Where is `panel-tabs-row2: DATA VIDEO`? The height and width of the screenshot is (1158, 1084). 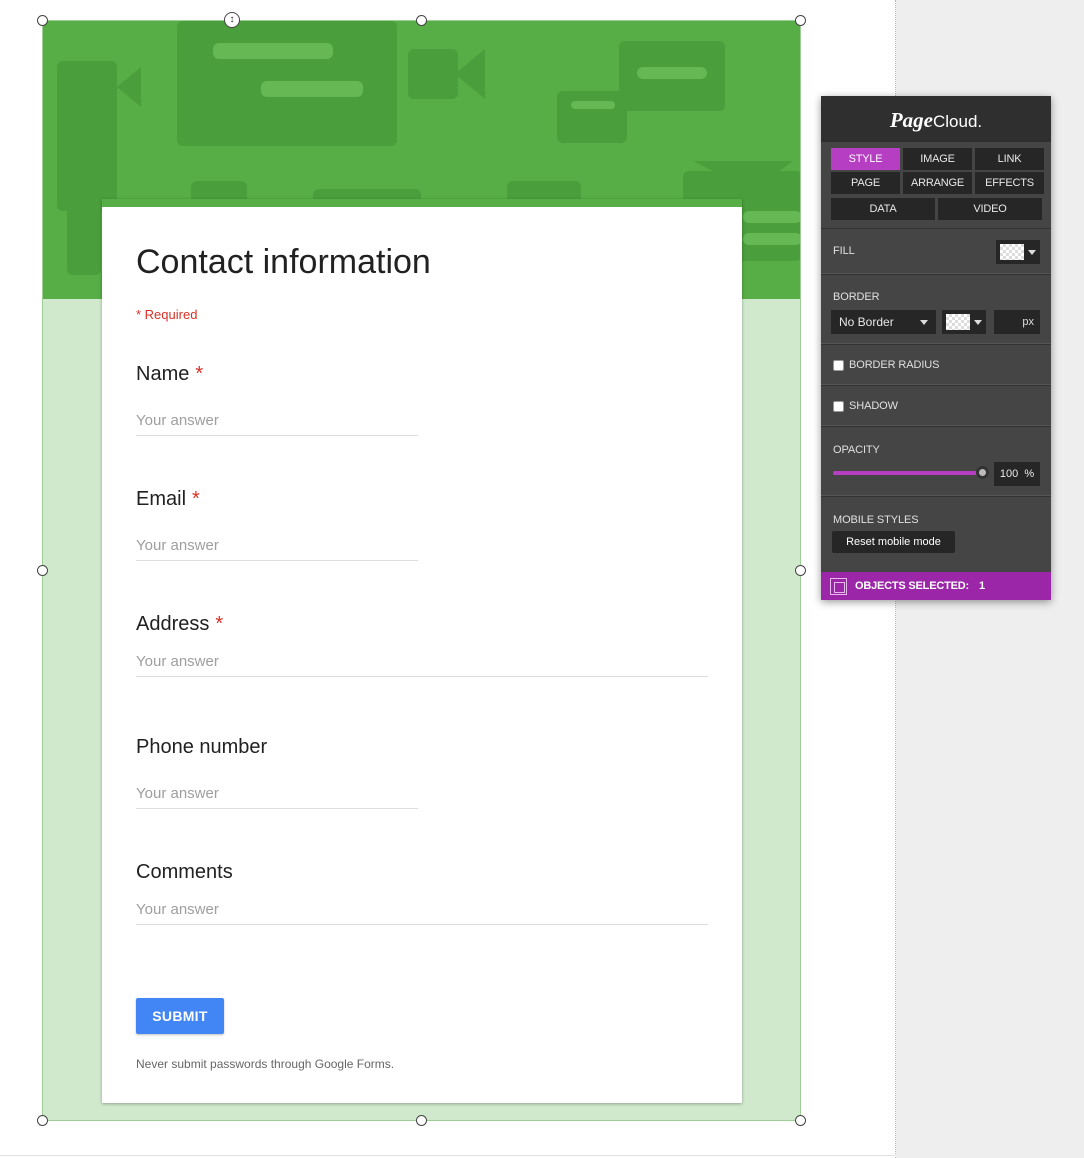 panel-tabs-row2: DATA VIDEO is located at coordinates (936, 213).